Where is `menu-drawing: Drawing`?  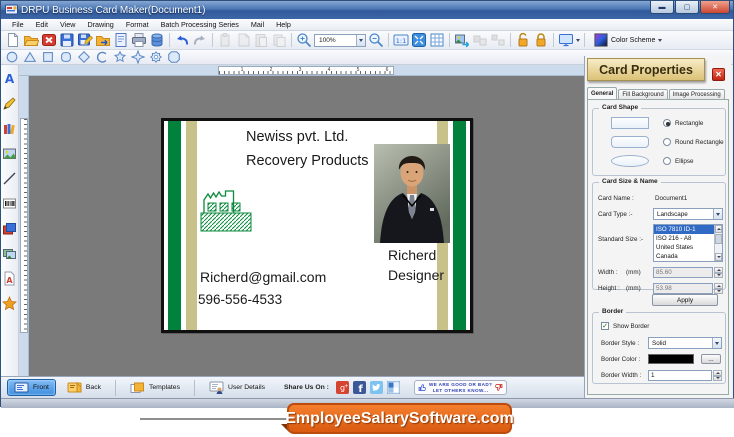 menu-drawing: Drawing is located at coordinates (100, 24).